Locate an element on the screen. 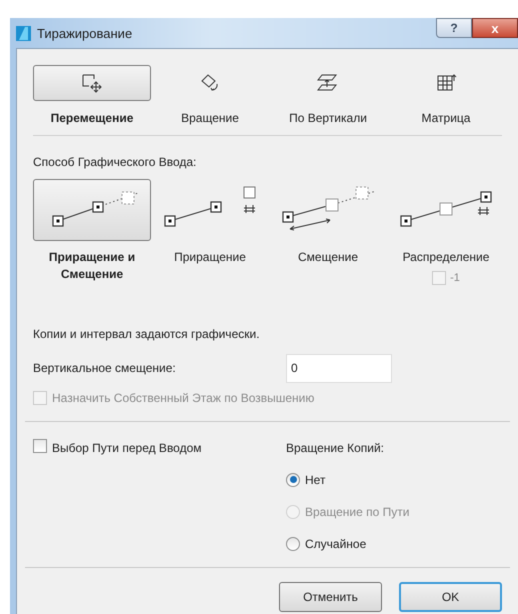 The width and height of the screenshot is (518, 614). move-icon is located at coordinates (92, 83).